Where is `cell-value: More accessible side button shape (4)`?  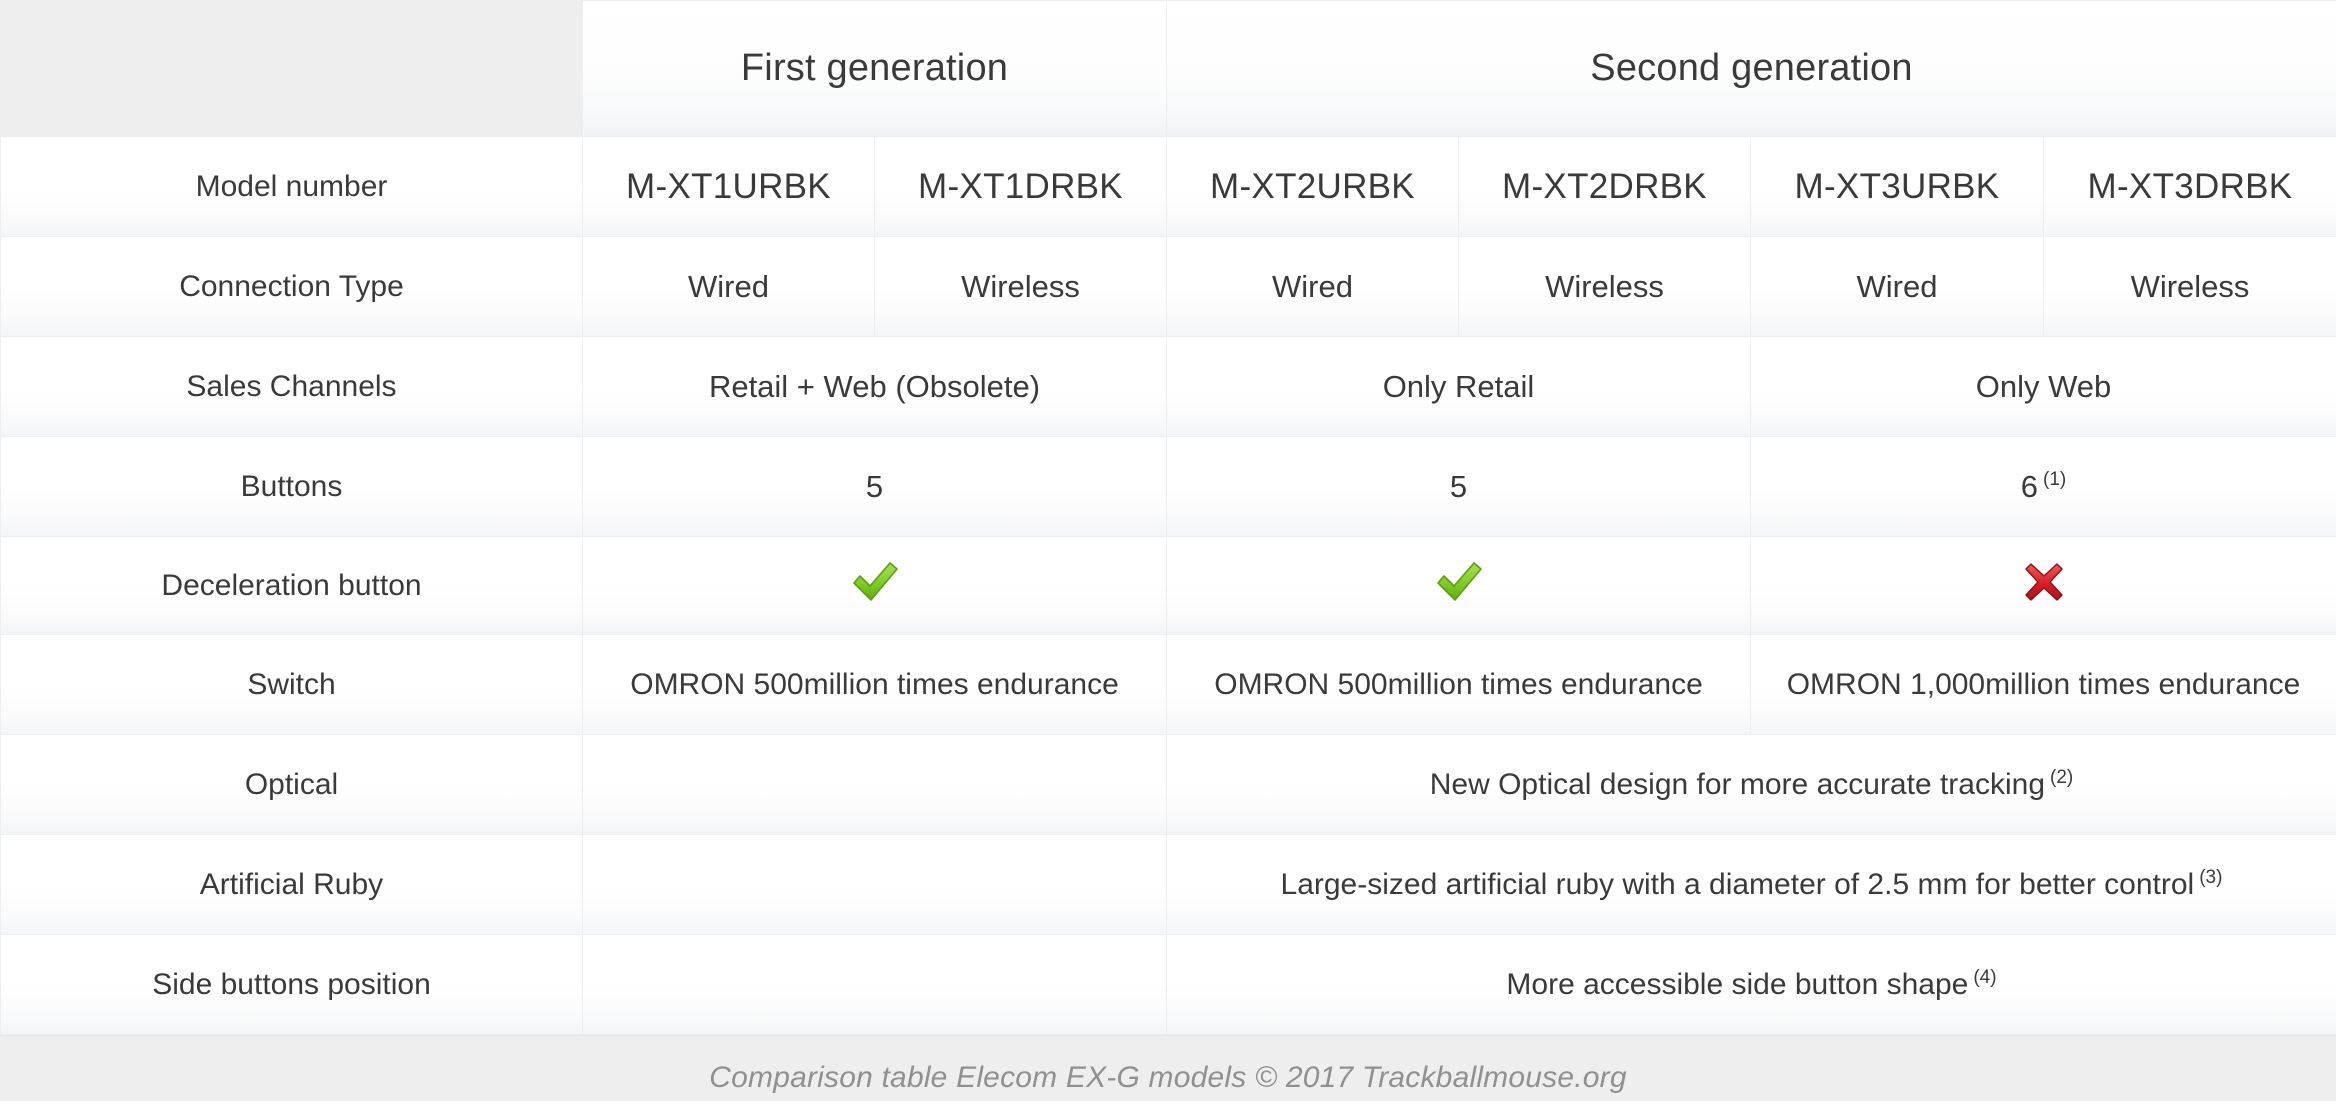 cell-value: More accessible side button shape (4) is located at coordinates (1751, 984).